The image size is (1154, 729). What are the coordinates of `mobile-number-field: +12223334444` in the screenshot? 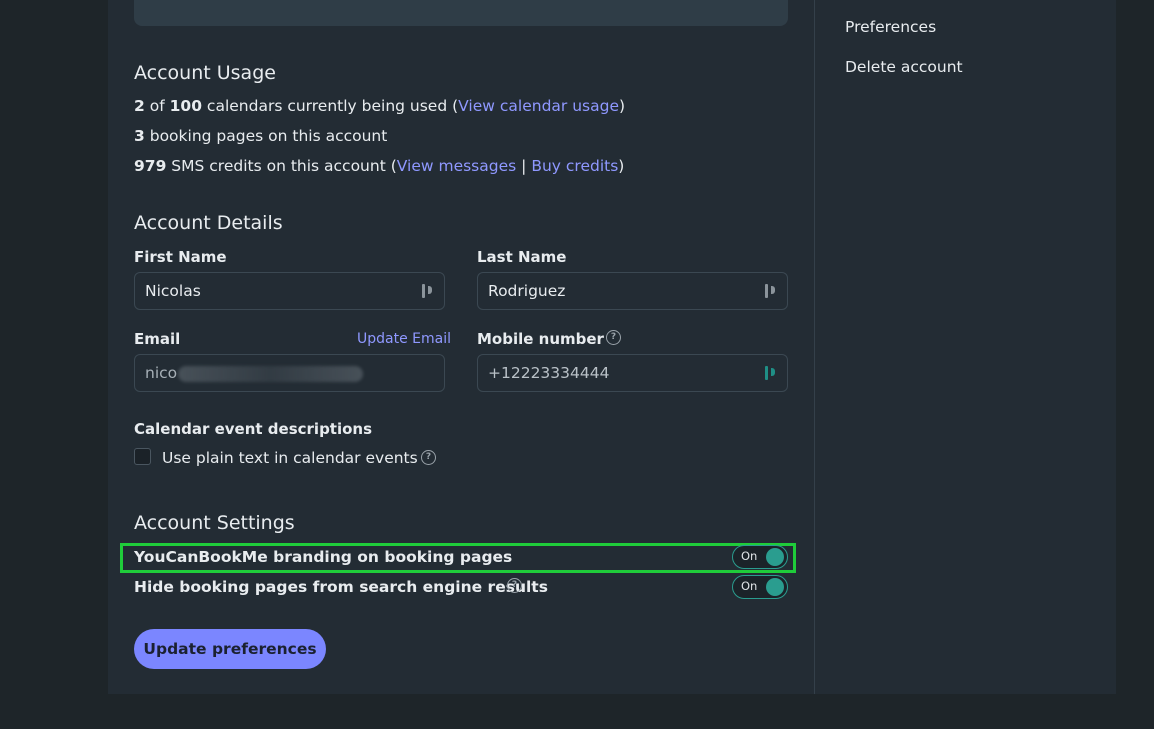 It's located at (632, 373).